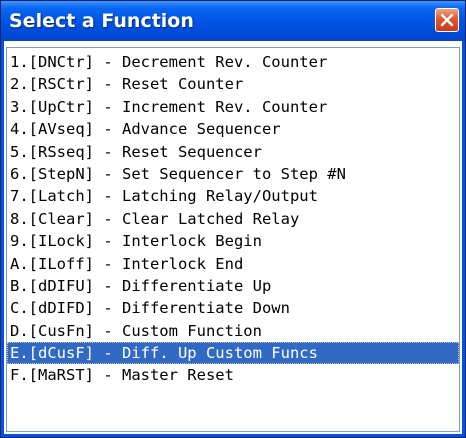  What do you see at coordinates (233, 107) in the screenshot?
I see `function-item-3: 3.[UpCtr] - Increment Rev. Counter` at bounding box center [233, 107].